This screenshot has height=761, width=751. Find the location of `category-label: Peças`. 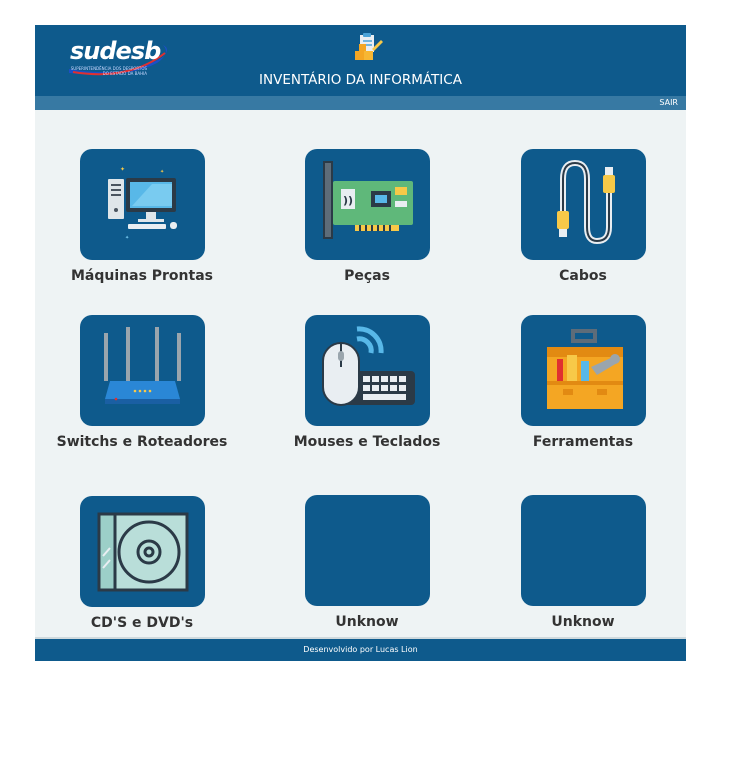

category-label: Peças is located at coordinates (367, 276).